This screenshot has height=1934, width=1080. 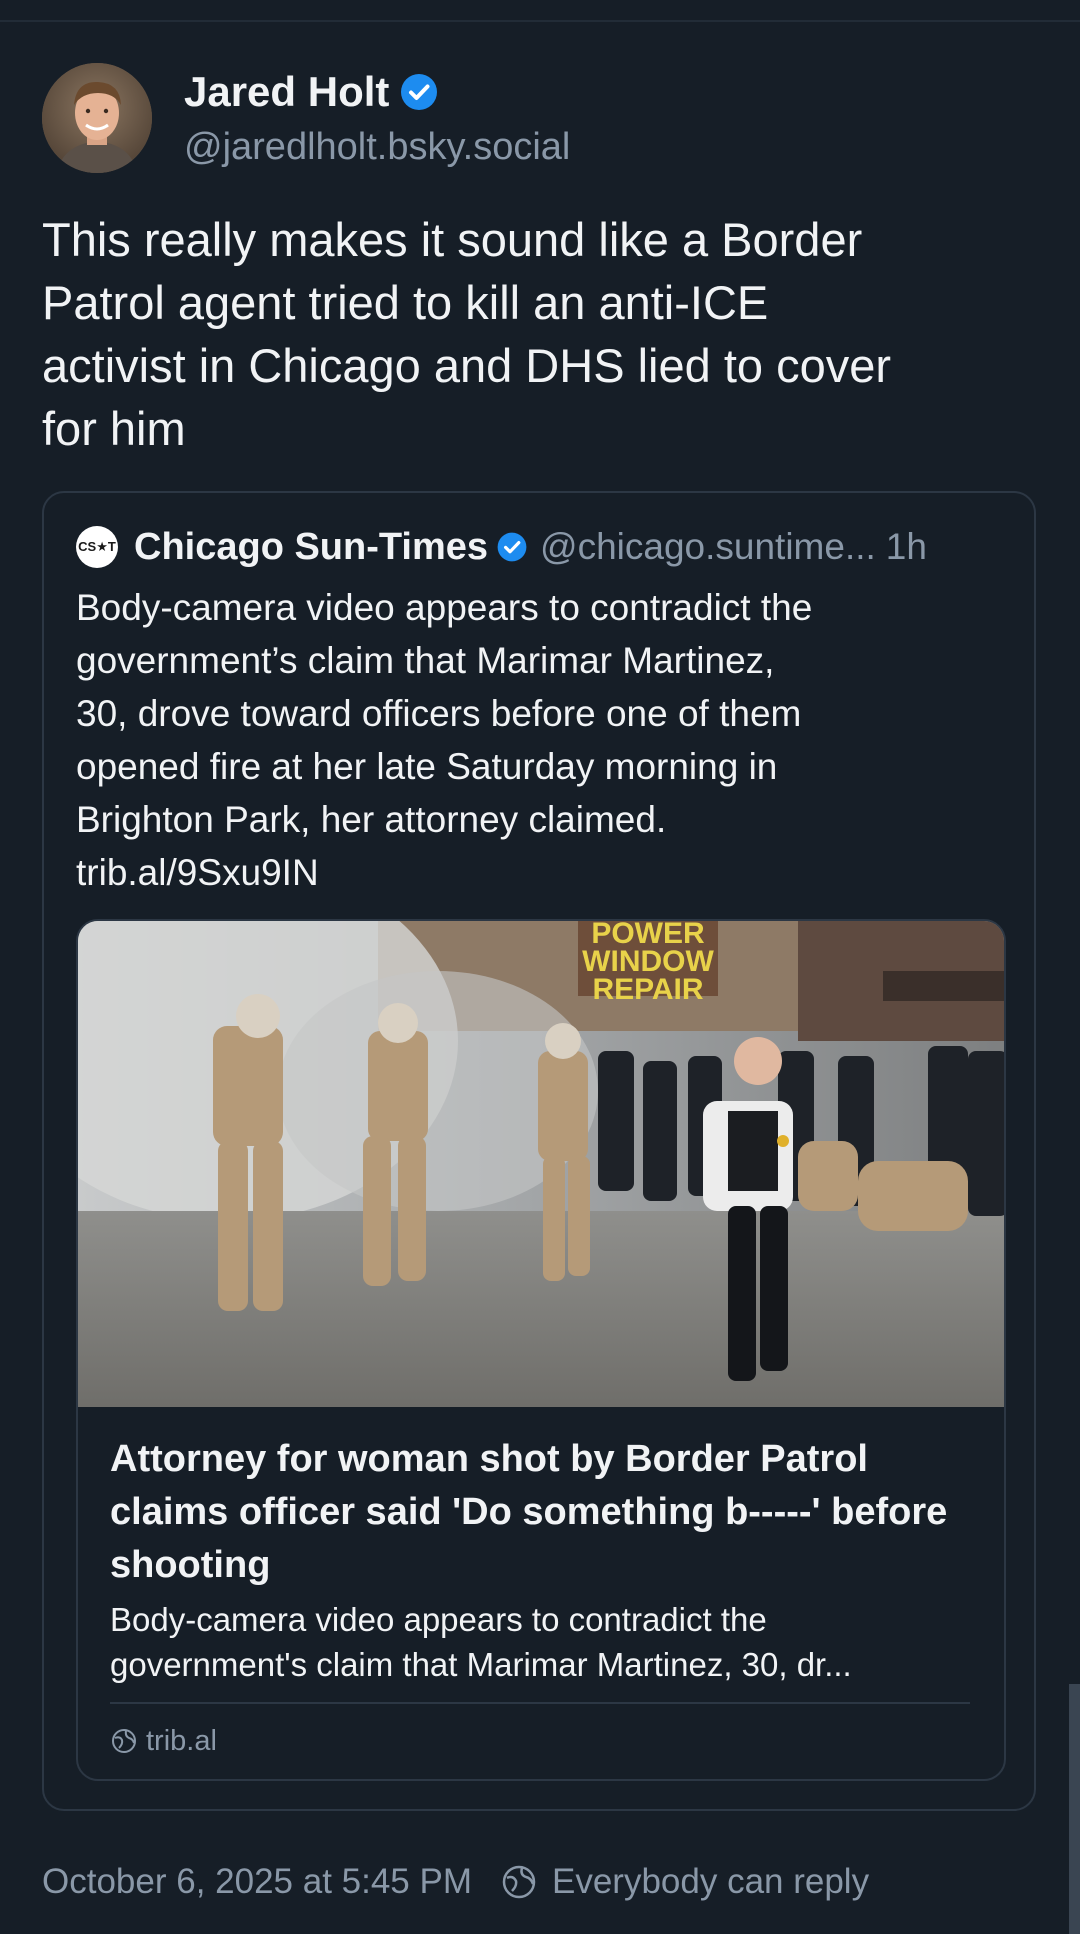 I want to click on top-divider, so click(x=540, y=21).